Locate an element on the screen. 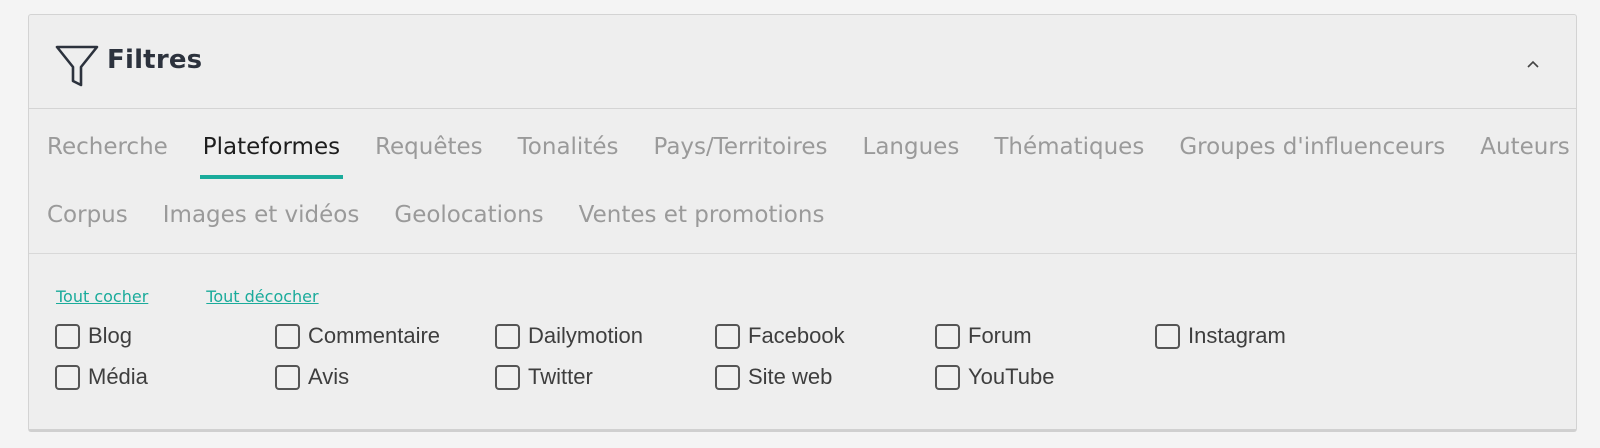 The height and width of the screenshot is (448, 1600). checkbox-label: Site web is located at coordinates (790, 376).